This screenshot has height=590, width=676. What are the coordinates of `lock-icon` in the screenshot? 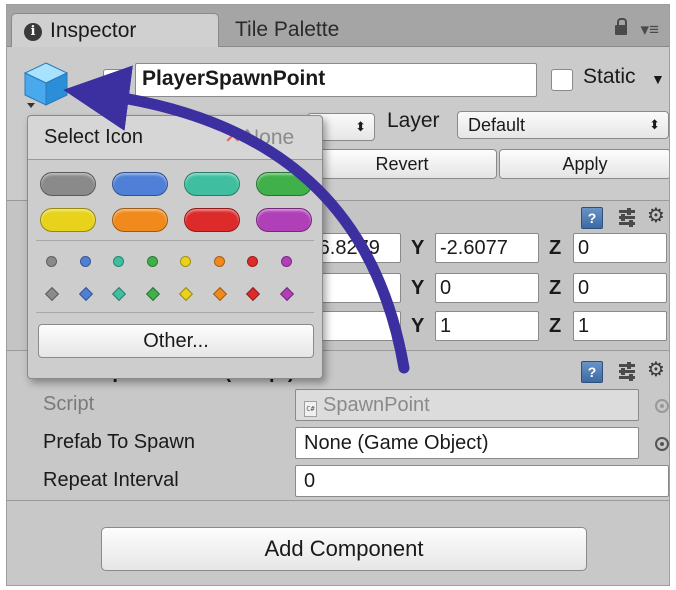 It's located at (621, 26).